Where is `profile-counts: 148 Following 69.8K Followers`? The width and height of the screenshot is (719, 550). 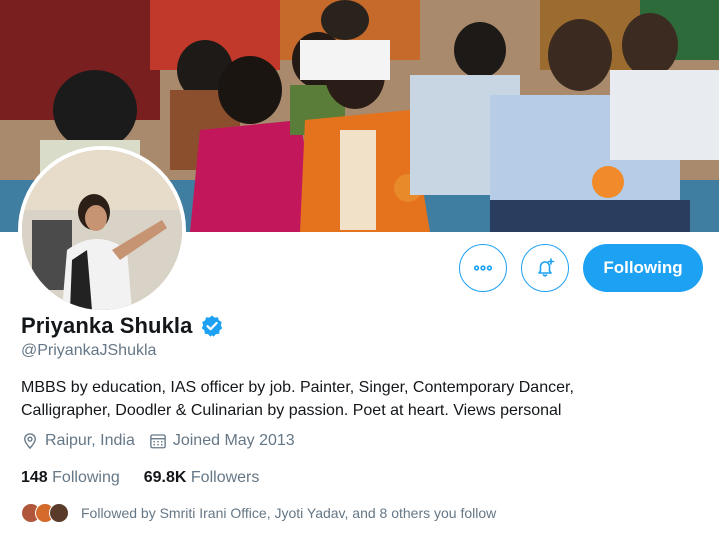 profile-counts: 148 Following 69.8K Followers is located at coordinates (152, 478).